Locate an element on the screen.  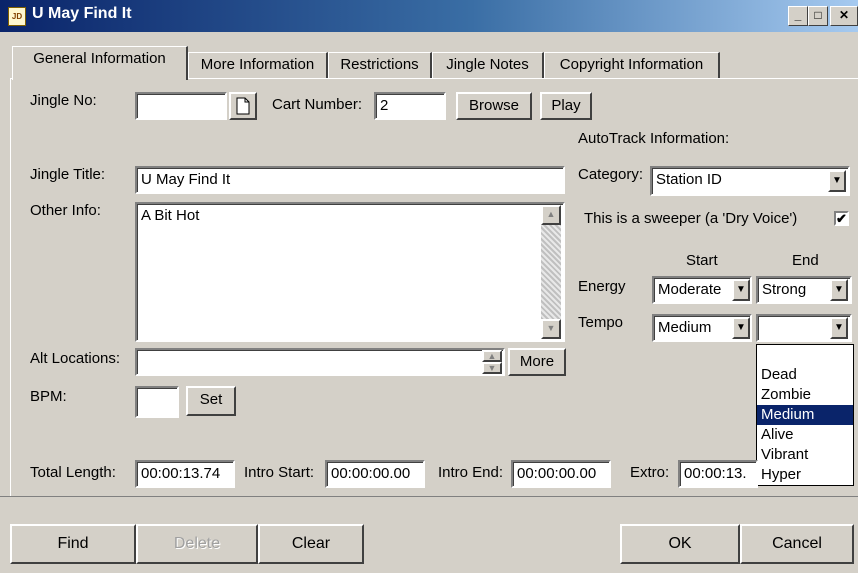
new-document-icon is located at coordinates (243, 106).